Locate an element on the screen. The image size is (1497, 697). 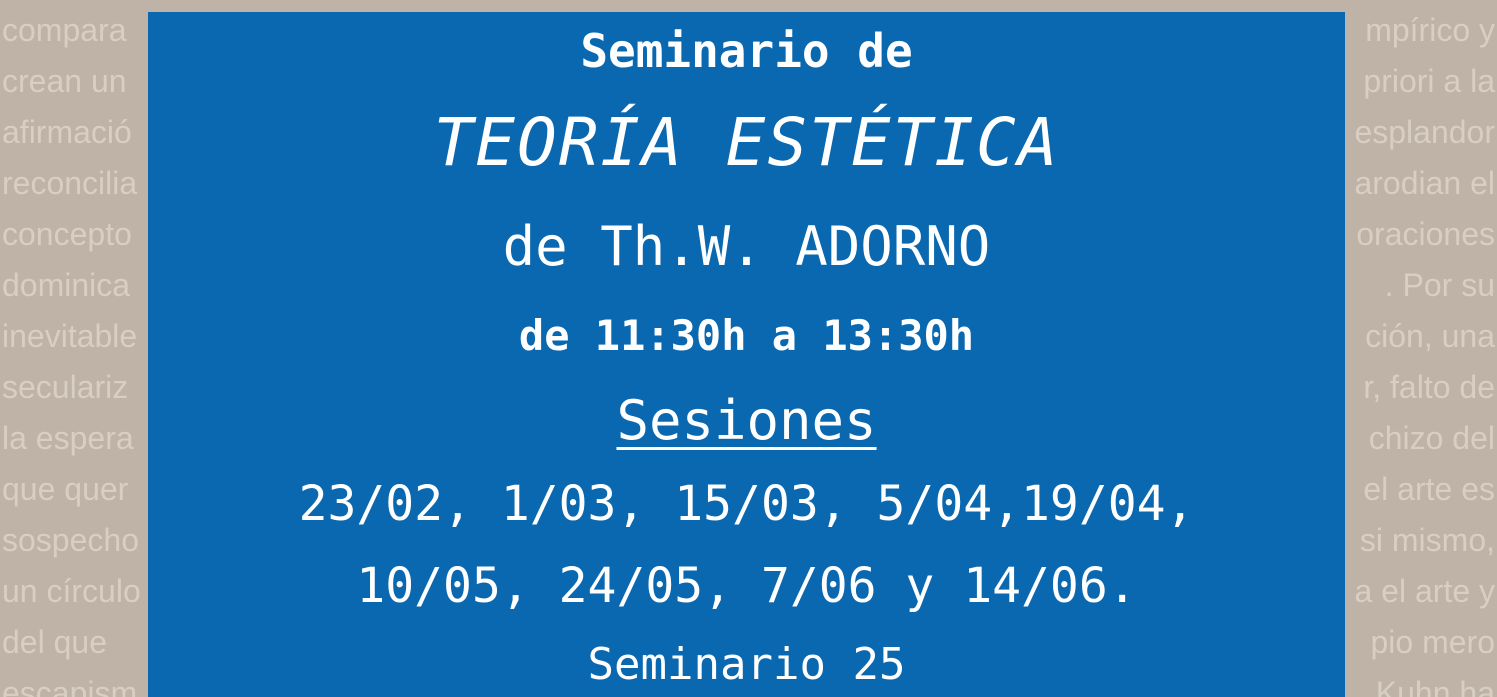
background-text-left: del que is located at coordinates (54, 642).